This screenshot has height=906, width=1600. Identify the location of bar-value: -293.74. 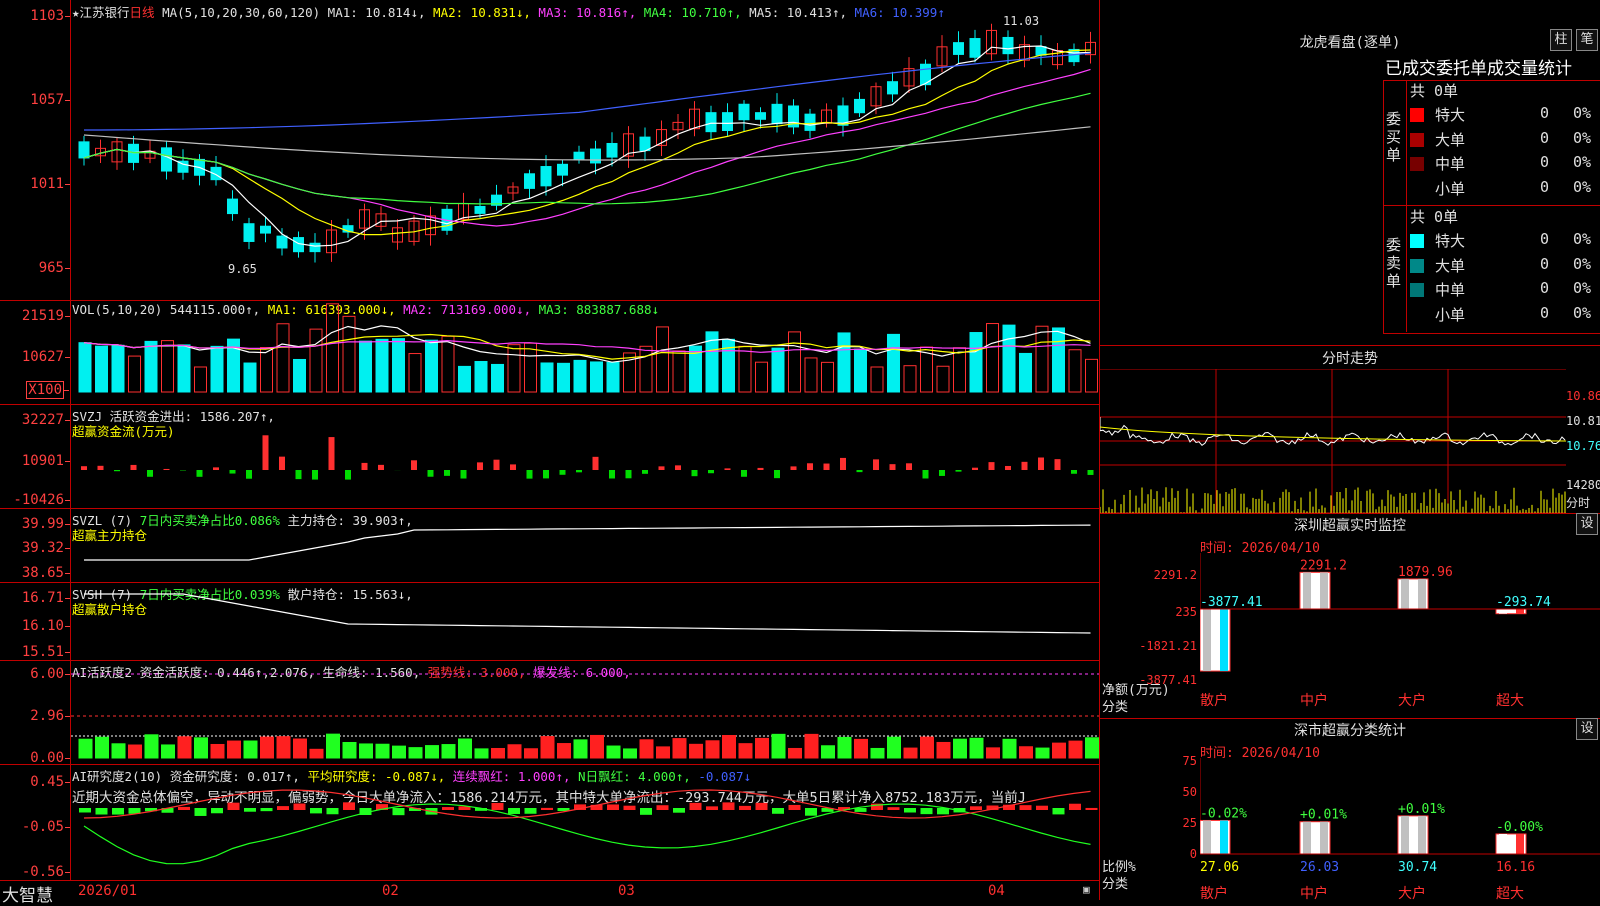
(1523, 602).